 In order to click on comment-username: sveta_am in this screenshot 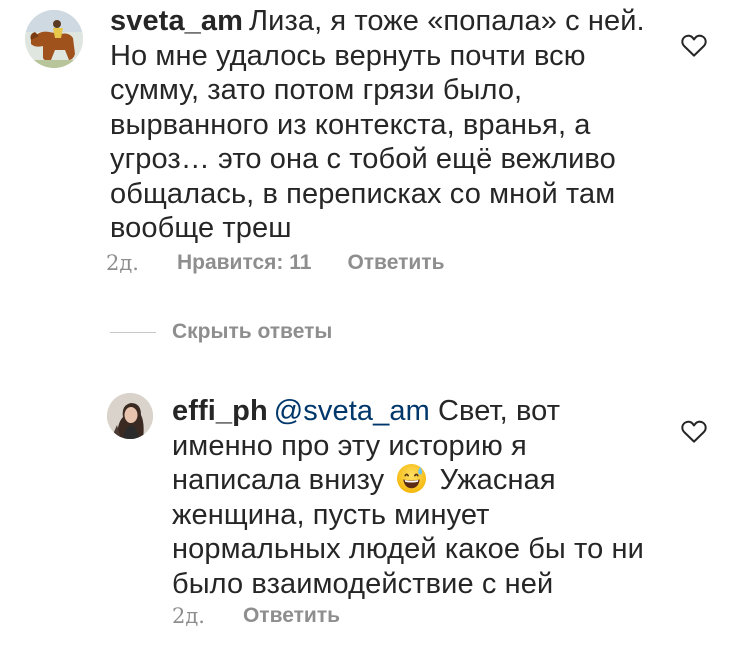, I will do `click(176, 21)`.